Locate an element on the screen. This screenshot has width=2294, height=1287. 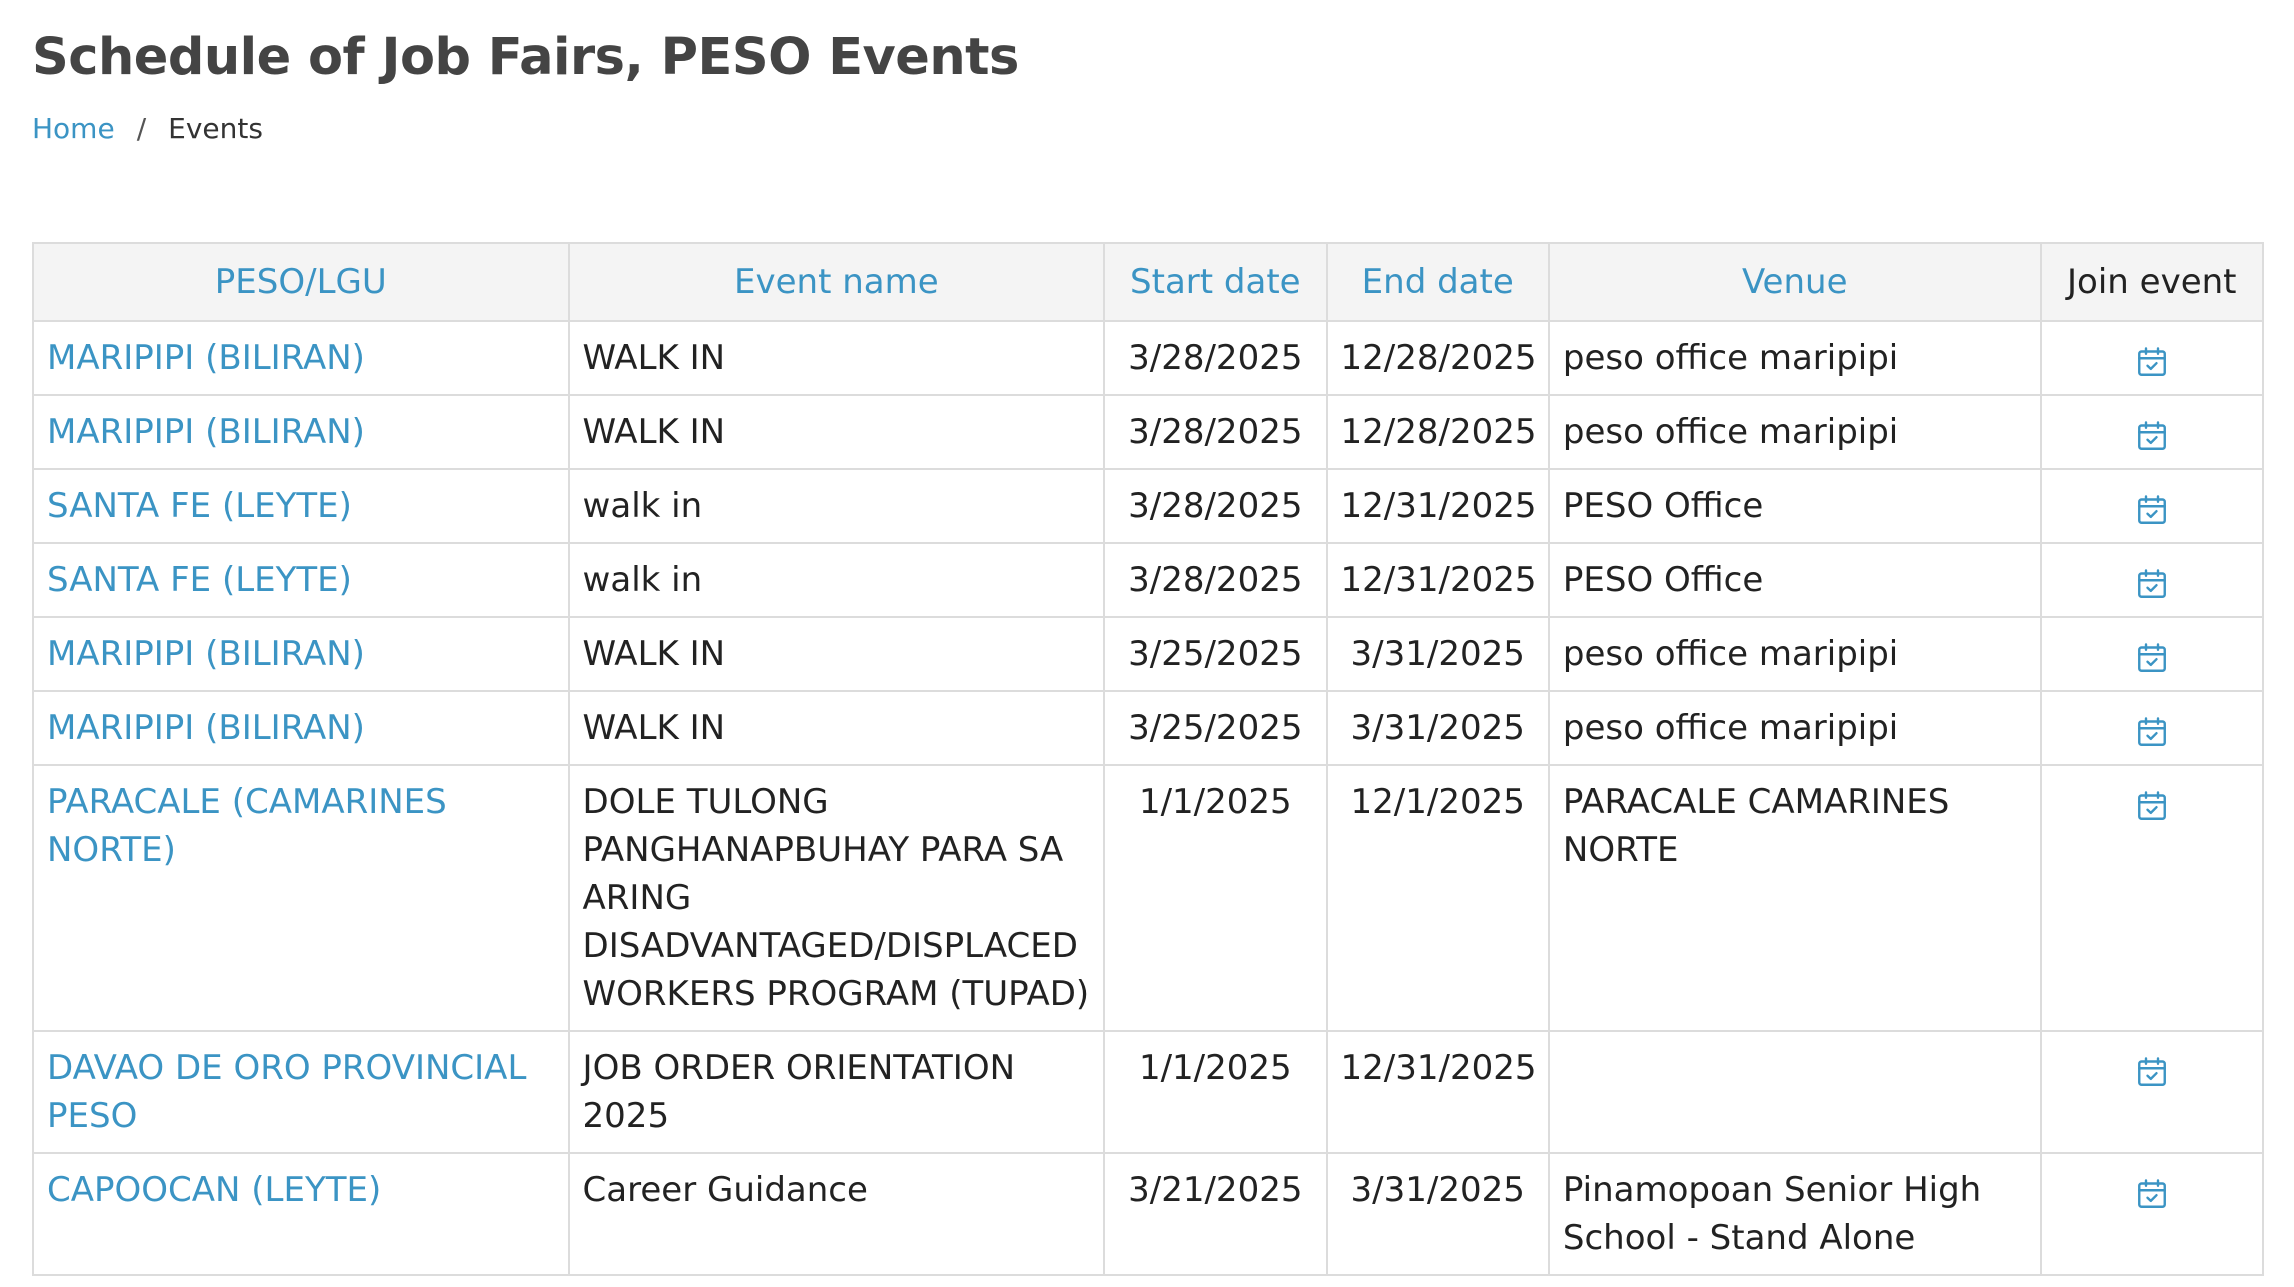
venue-cell: PARACALE CAMARINES NORTE is located at coordinates (1794, 898).